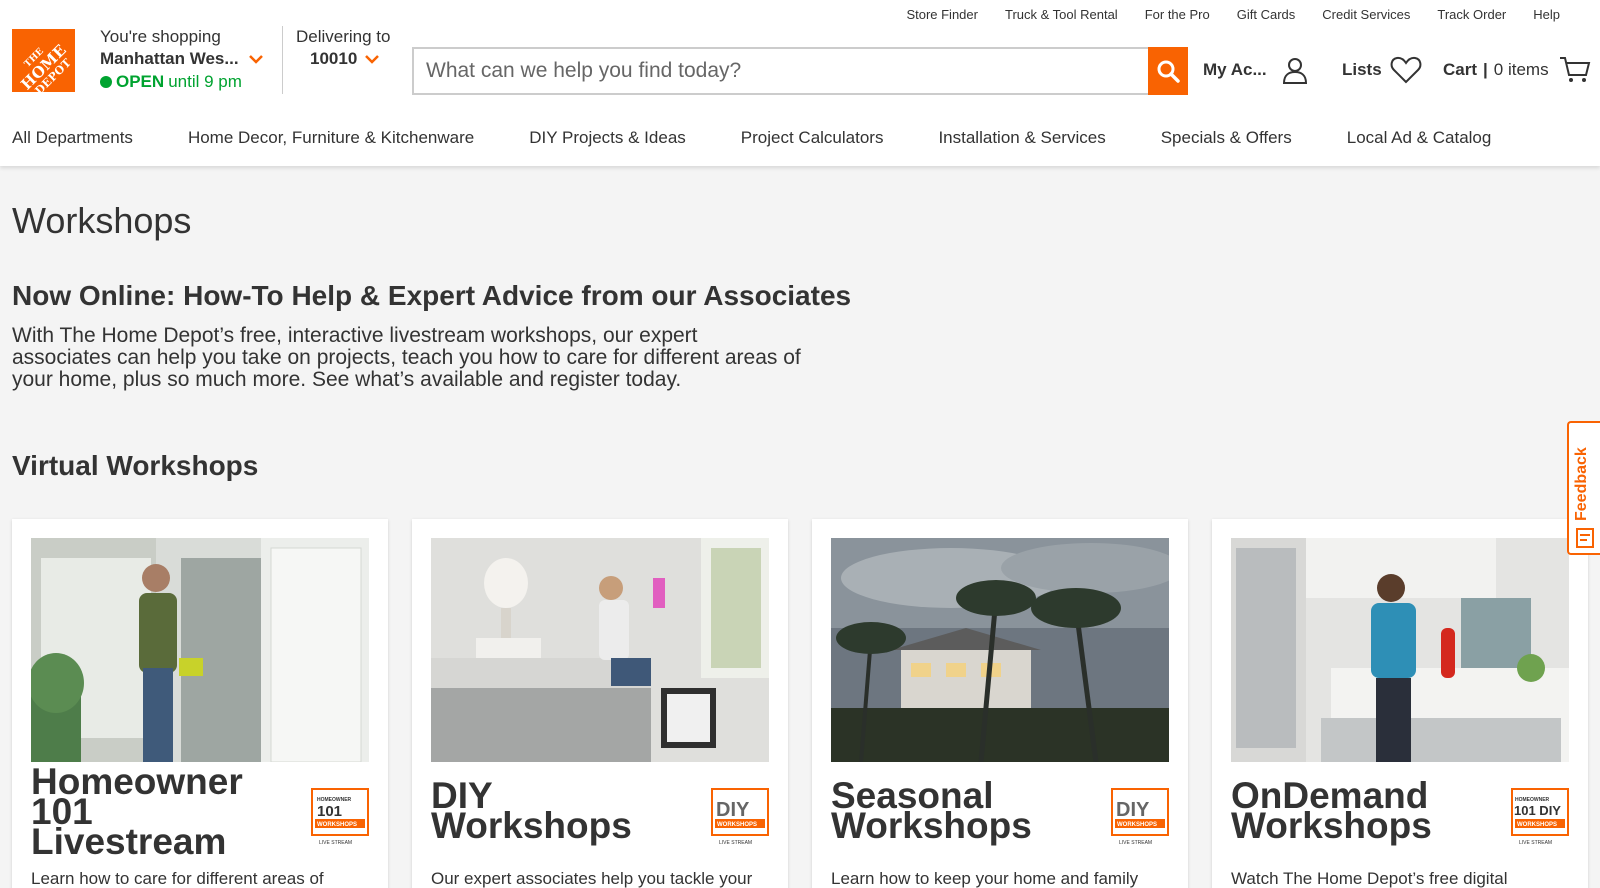  I want to click on homeowner-101-diy-logo: HOMEOWNER 101 DIY WORKSHOPS LIVE STREAM, so click(1540, 817).